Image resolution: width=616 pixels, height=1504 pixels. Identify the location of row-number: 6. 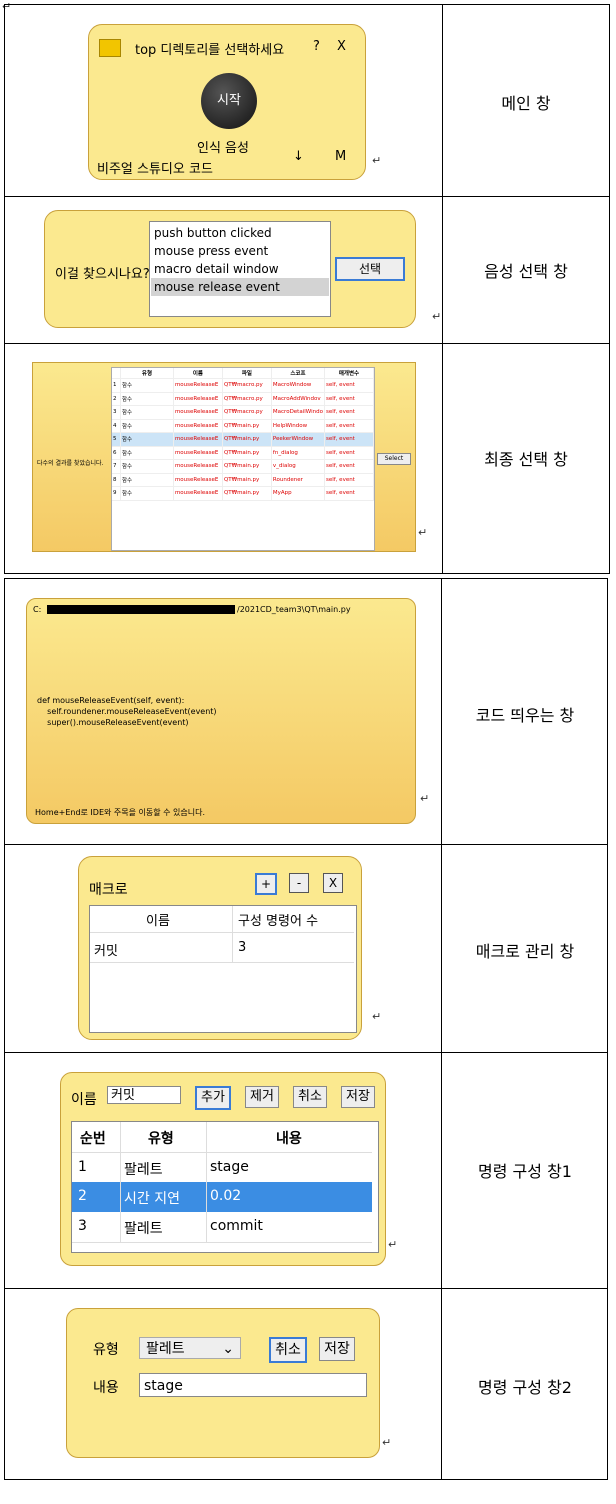
(117, 453).